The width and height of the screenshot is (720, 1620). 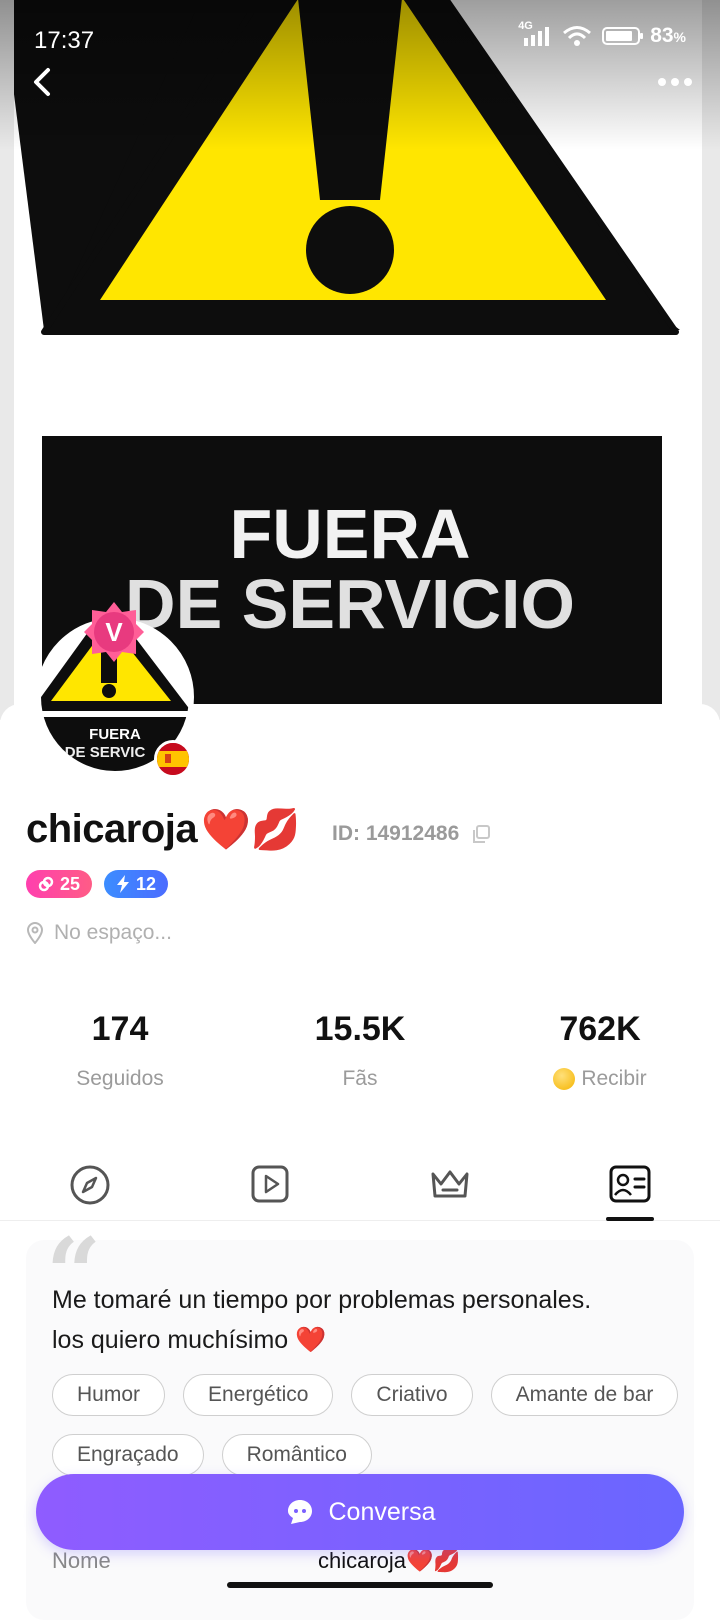 What do you see at coordinates (258, 1395) in the screenshot?
I see `tag-item: Energético` at bounding box center [258, 1395].